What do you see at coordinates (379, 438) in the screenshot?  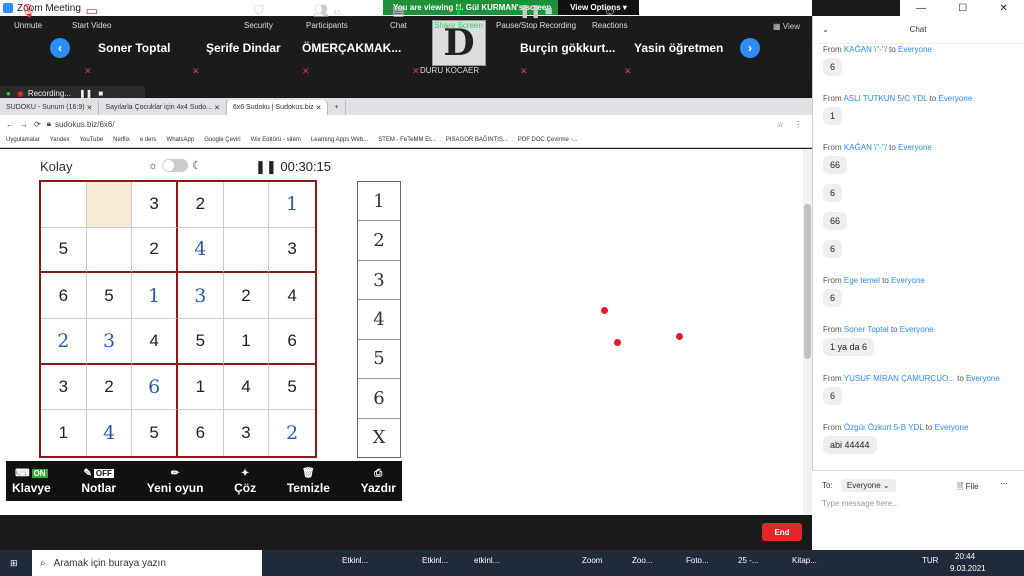 I see `keypad-key: X` at bounding box center [379, 438].